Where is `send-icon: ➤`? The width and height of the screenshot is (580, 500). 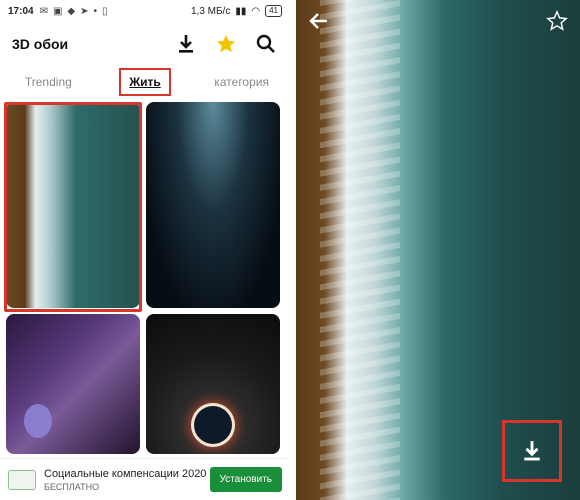
send-icon: ➤ is located at coordinates (84, 11).